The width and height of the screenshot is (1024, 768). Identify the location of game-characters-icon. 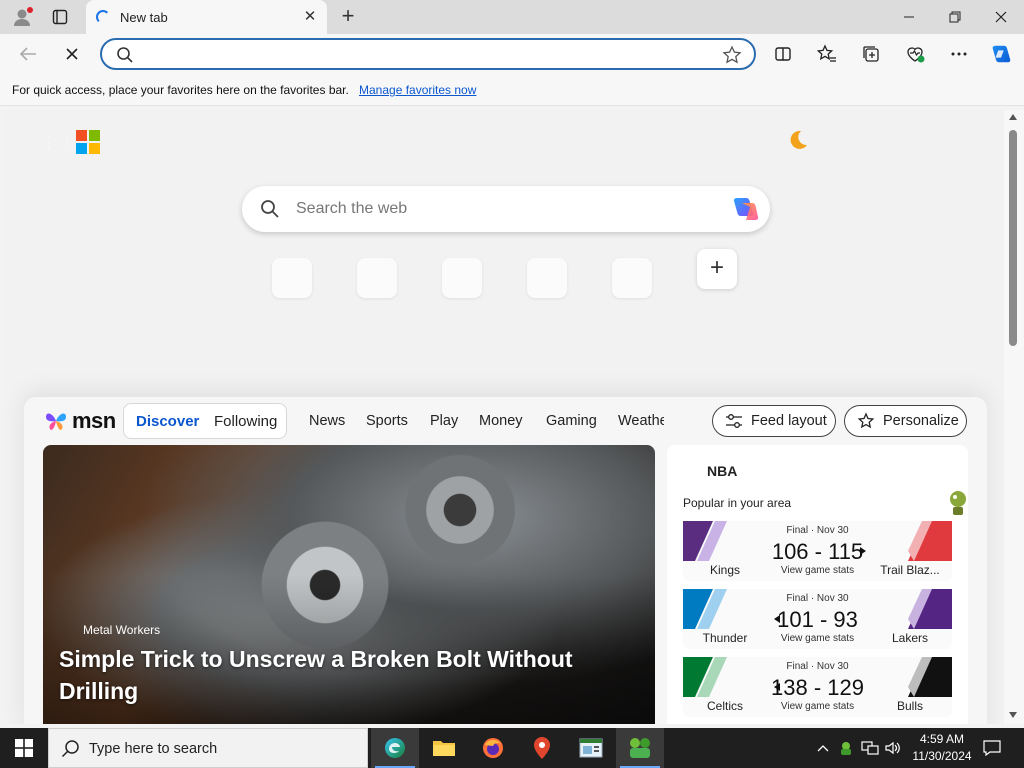
(640, 748).